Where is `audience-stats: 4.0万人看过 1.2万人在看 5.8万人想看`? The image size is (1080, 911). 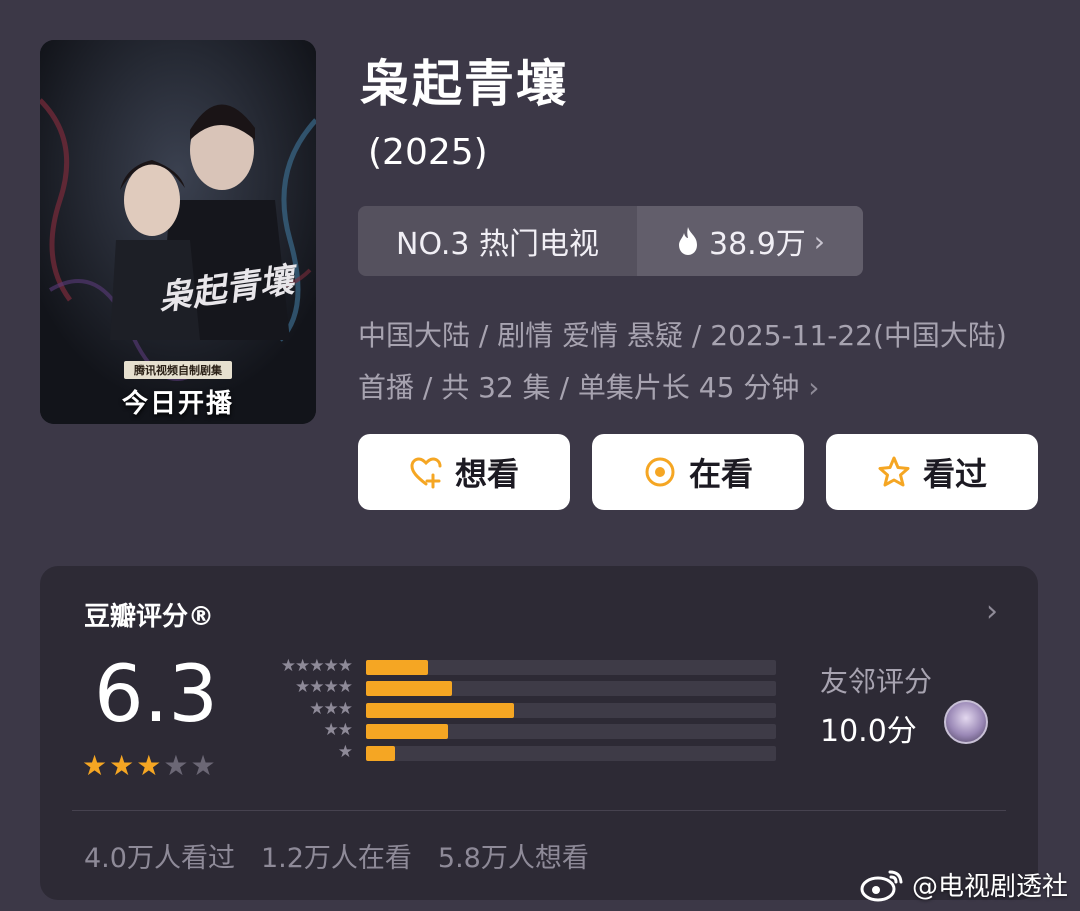
audience-stats: 4.0万人看过 1.2万人在看 5.8万人想看 is located at coordinates (336, 855).